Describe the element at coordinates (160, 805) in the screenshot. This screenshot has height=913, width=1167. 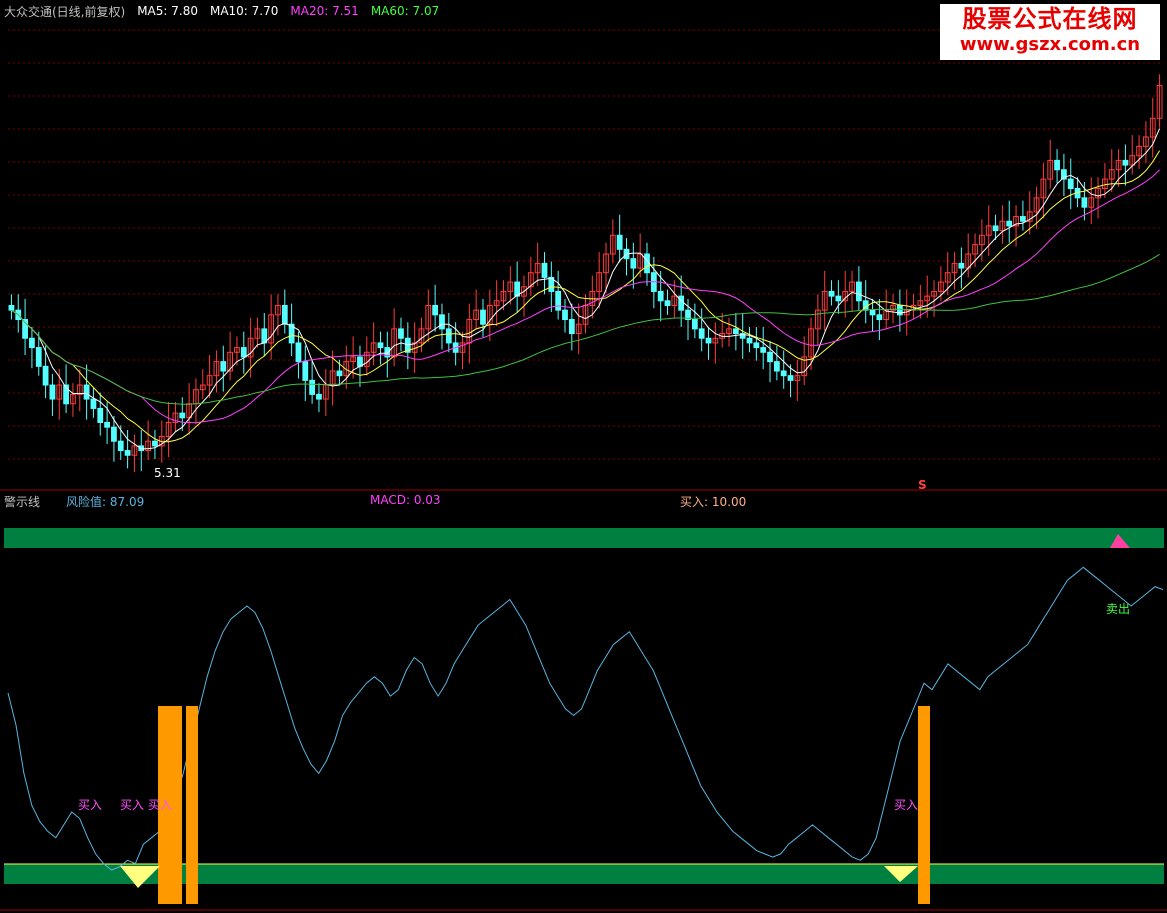
I see `buy-marker-3: 买入` at that location.